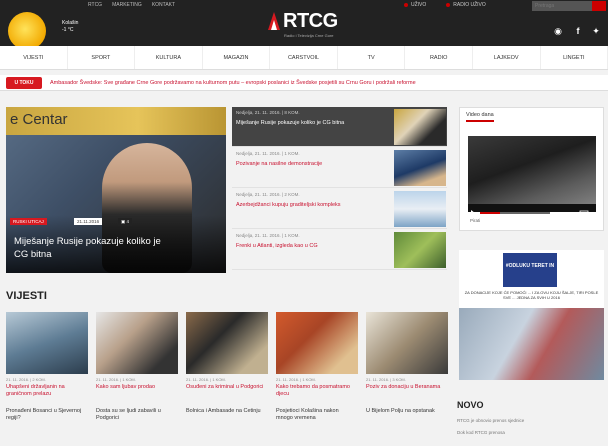  I want to click on nav-item-sport: SPORT, so click(102, 57).